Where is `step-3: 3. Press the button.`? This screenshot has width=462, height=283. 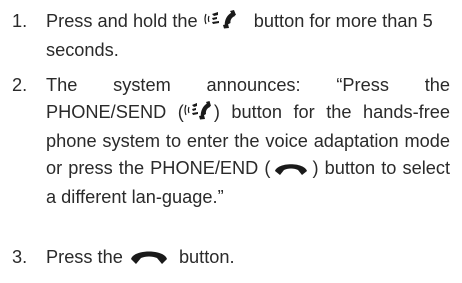
step-3: 3. Press the button. is located at coordinates (232, 257).